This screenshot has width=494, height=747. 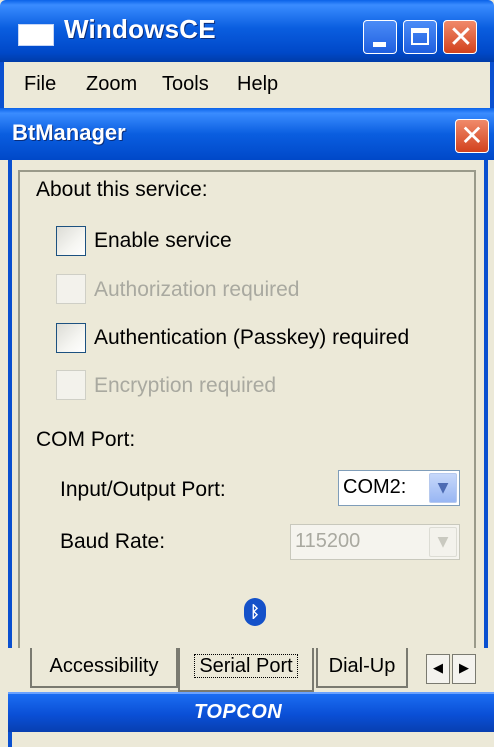 What do you see at coordinates (113, 541) in the screenshot?
I see `baud-rate-label: Baud Rate:` at bounding box center [113, 541].